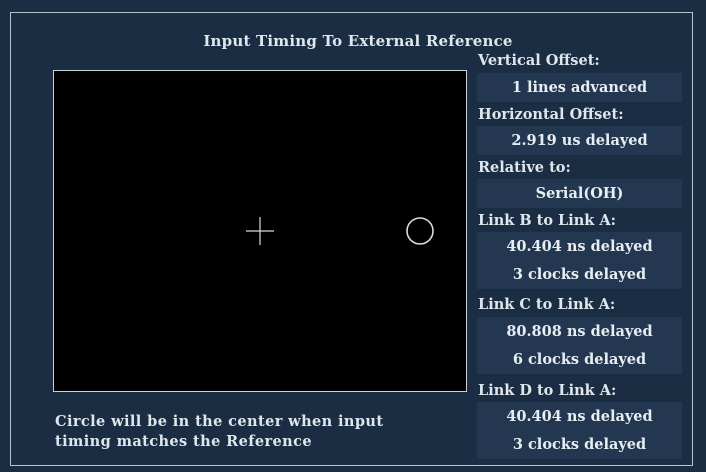  I want to click on link-b-label: Link B to Link A:, so click(547, 220).